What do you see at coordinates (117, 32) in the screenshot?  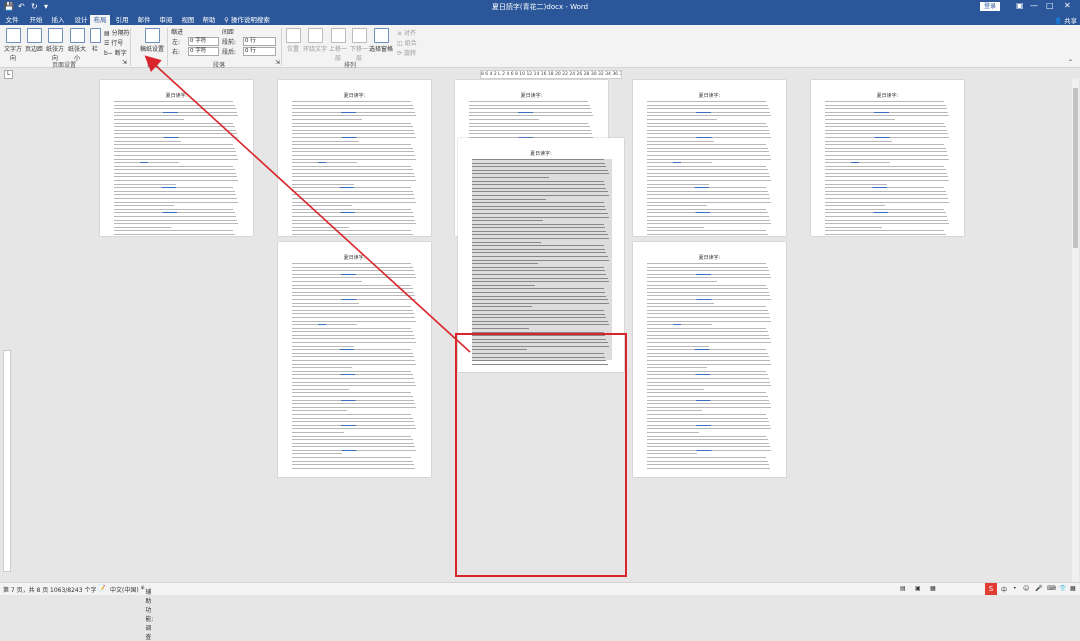 I see `breaks-button: ▤ 分隔符` at bounding box center [117, 32].